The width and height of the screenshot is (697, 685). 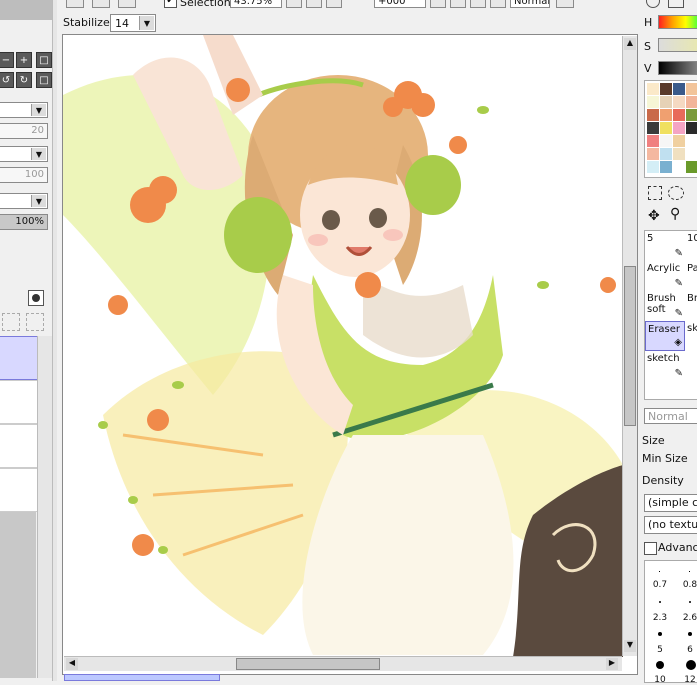 What do you see at coordinates (44, 80) in the screenshot?
I see `reset-button: □` at bounding box center [44, 80].